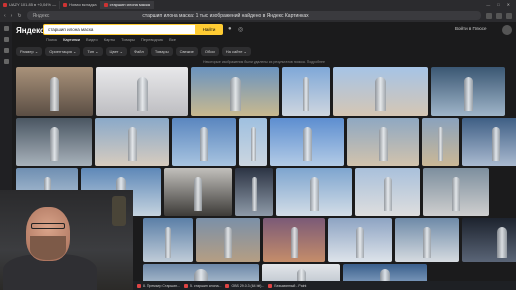  Describe the element at coordinates (508, 4) in the screenshot. I see `close-button: ✕` at that location.